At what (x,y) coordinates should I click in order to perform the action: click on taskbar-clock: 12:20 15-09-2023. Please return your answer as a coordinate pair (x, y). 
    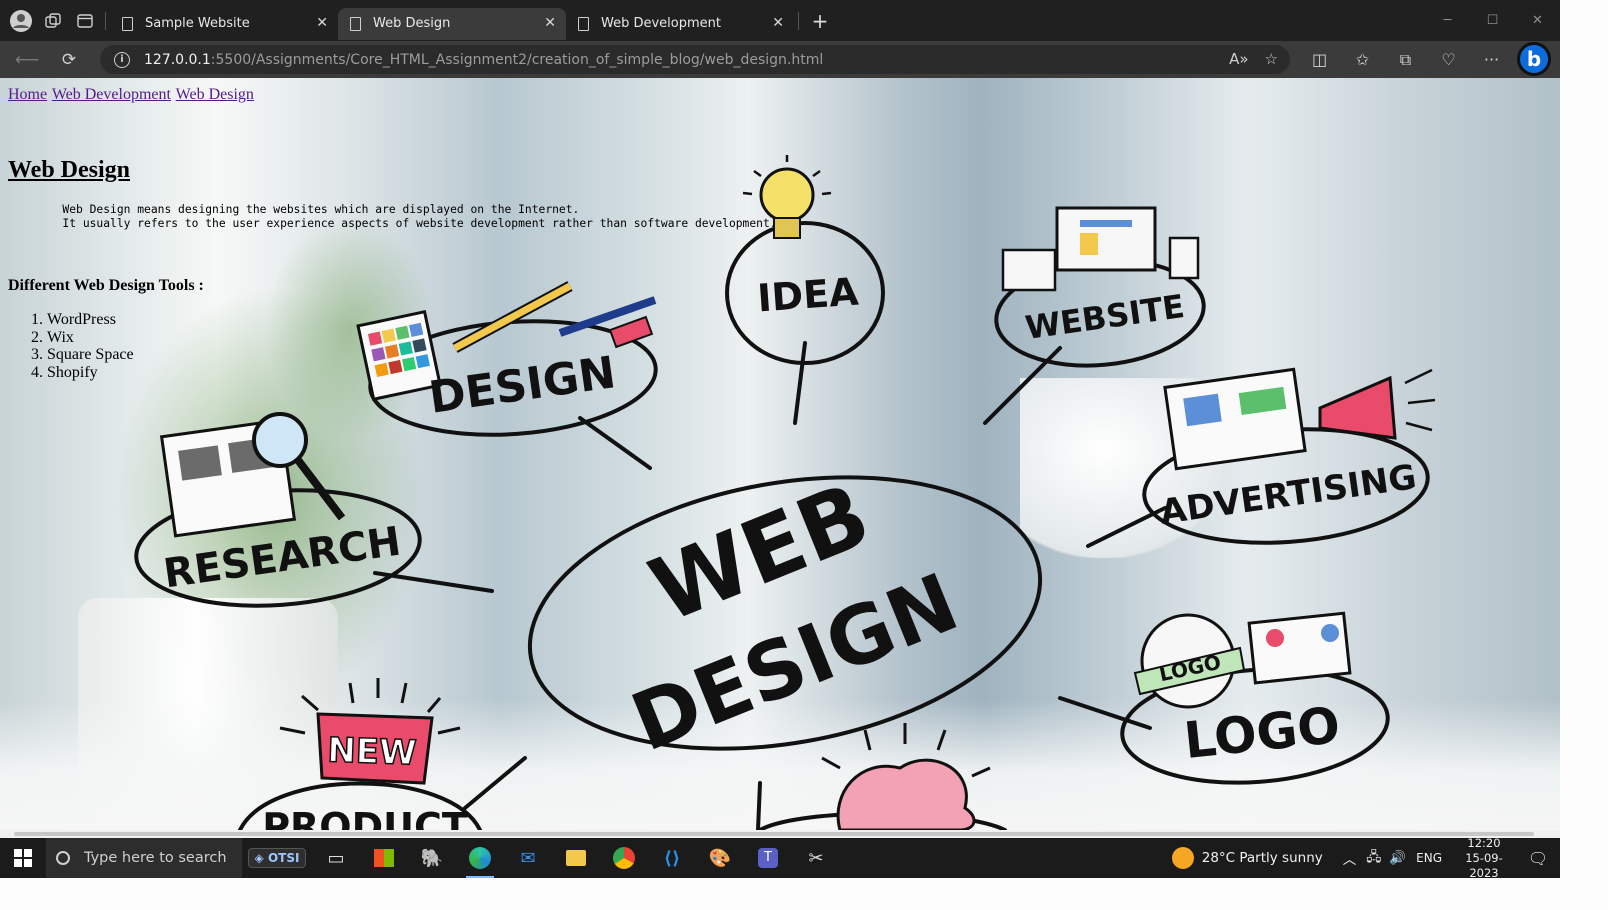
    Looking at the image, I should click on (1484, 857).